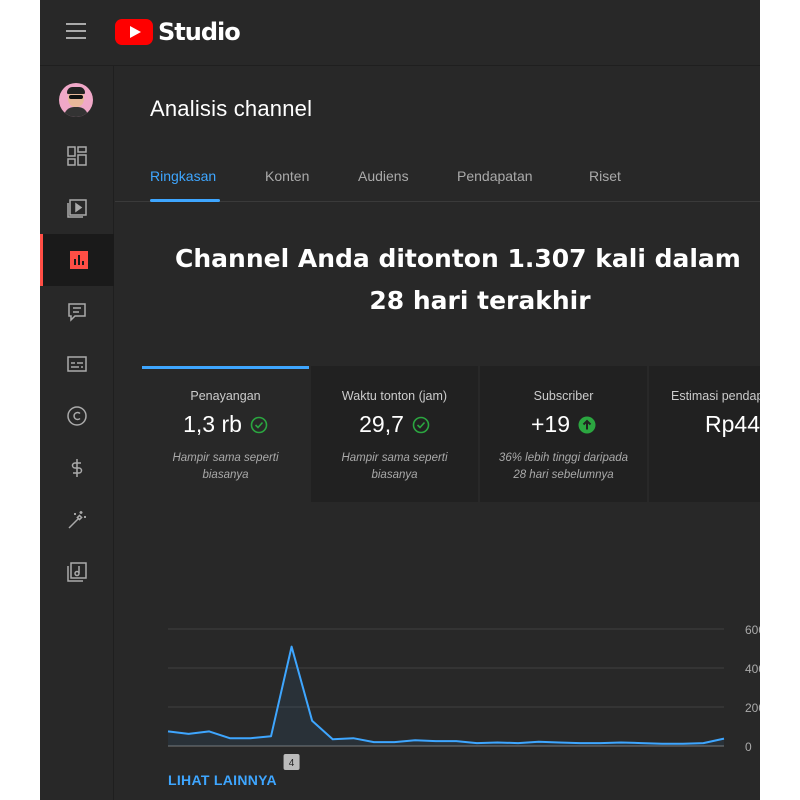  Describe the element at coordinates (605, 176) in the screenshot. I see `tab-riset: Riset` at that location.